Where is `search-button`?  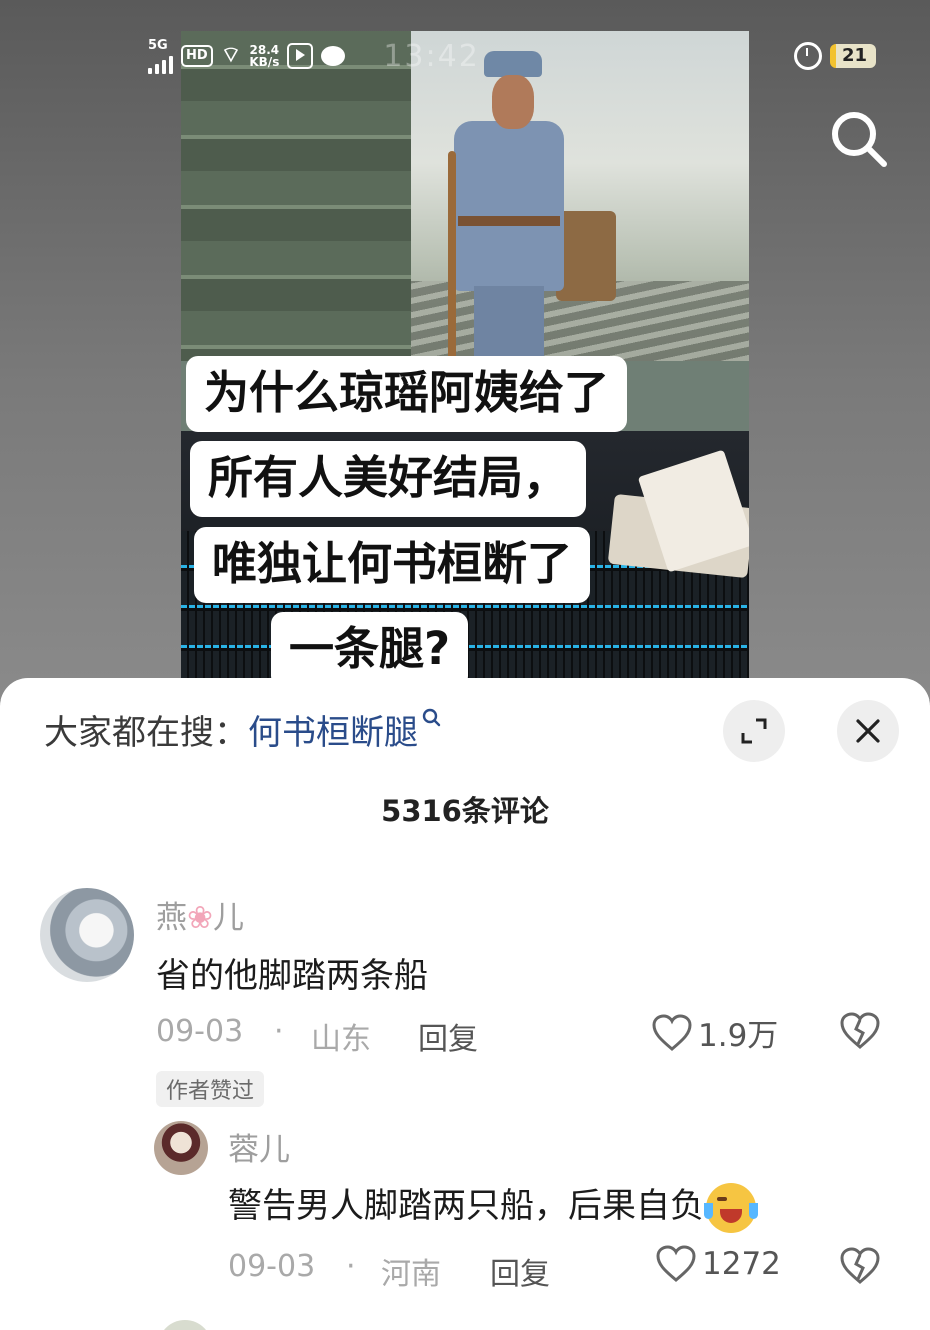
search-button is located at coordinates (859, 139).